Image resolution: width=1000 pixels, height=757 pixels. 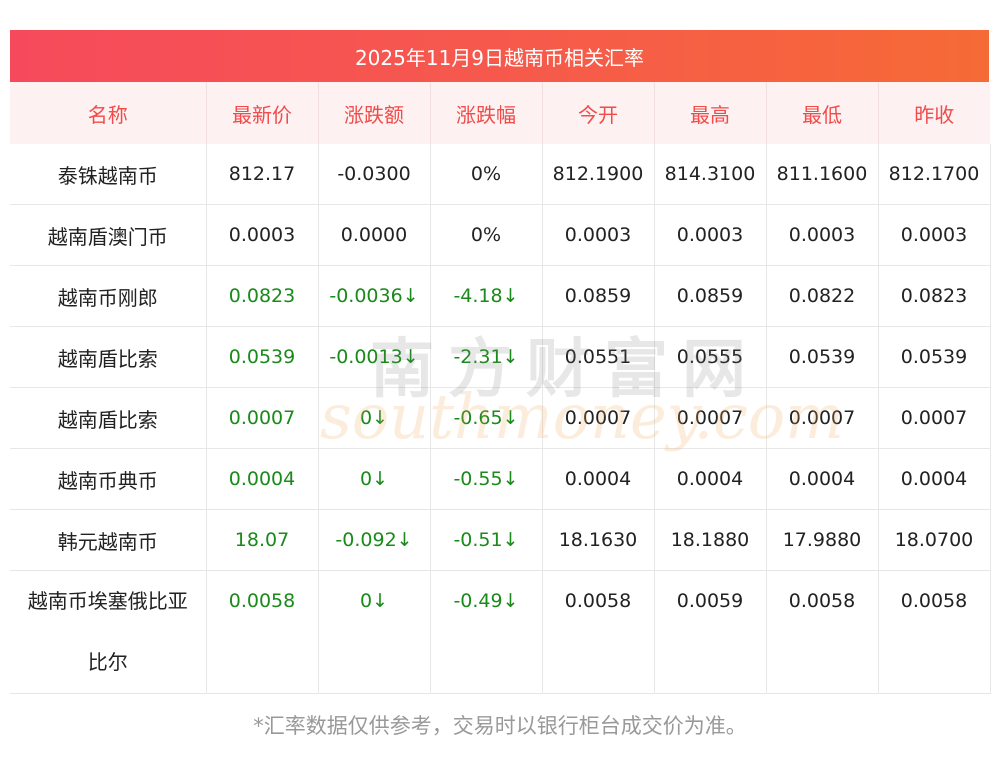 What do you see at coordinates (822, 479) in the screenshot?
I see `cell-low: 0.0004` at bounding box center [822, 479].